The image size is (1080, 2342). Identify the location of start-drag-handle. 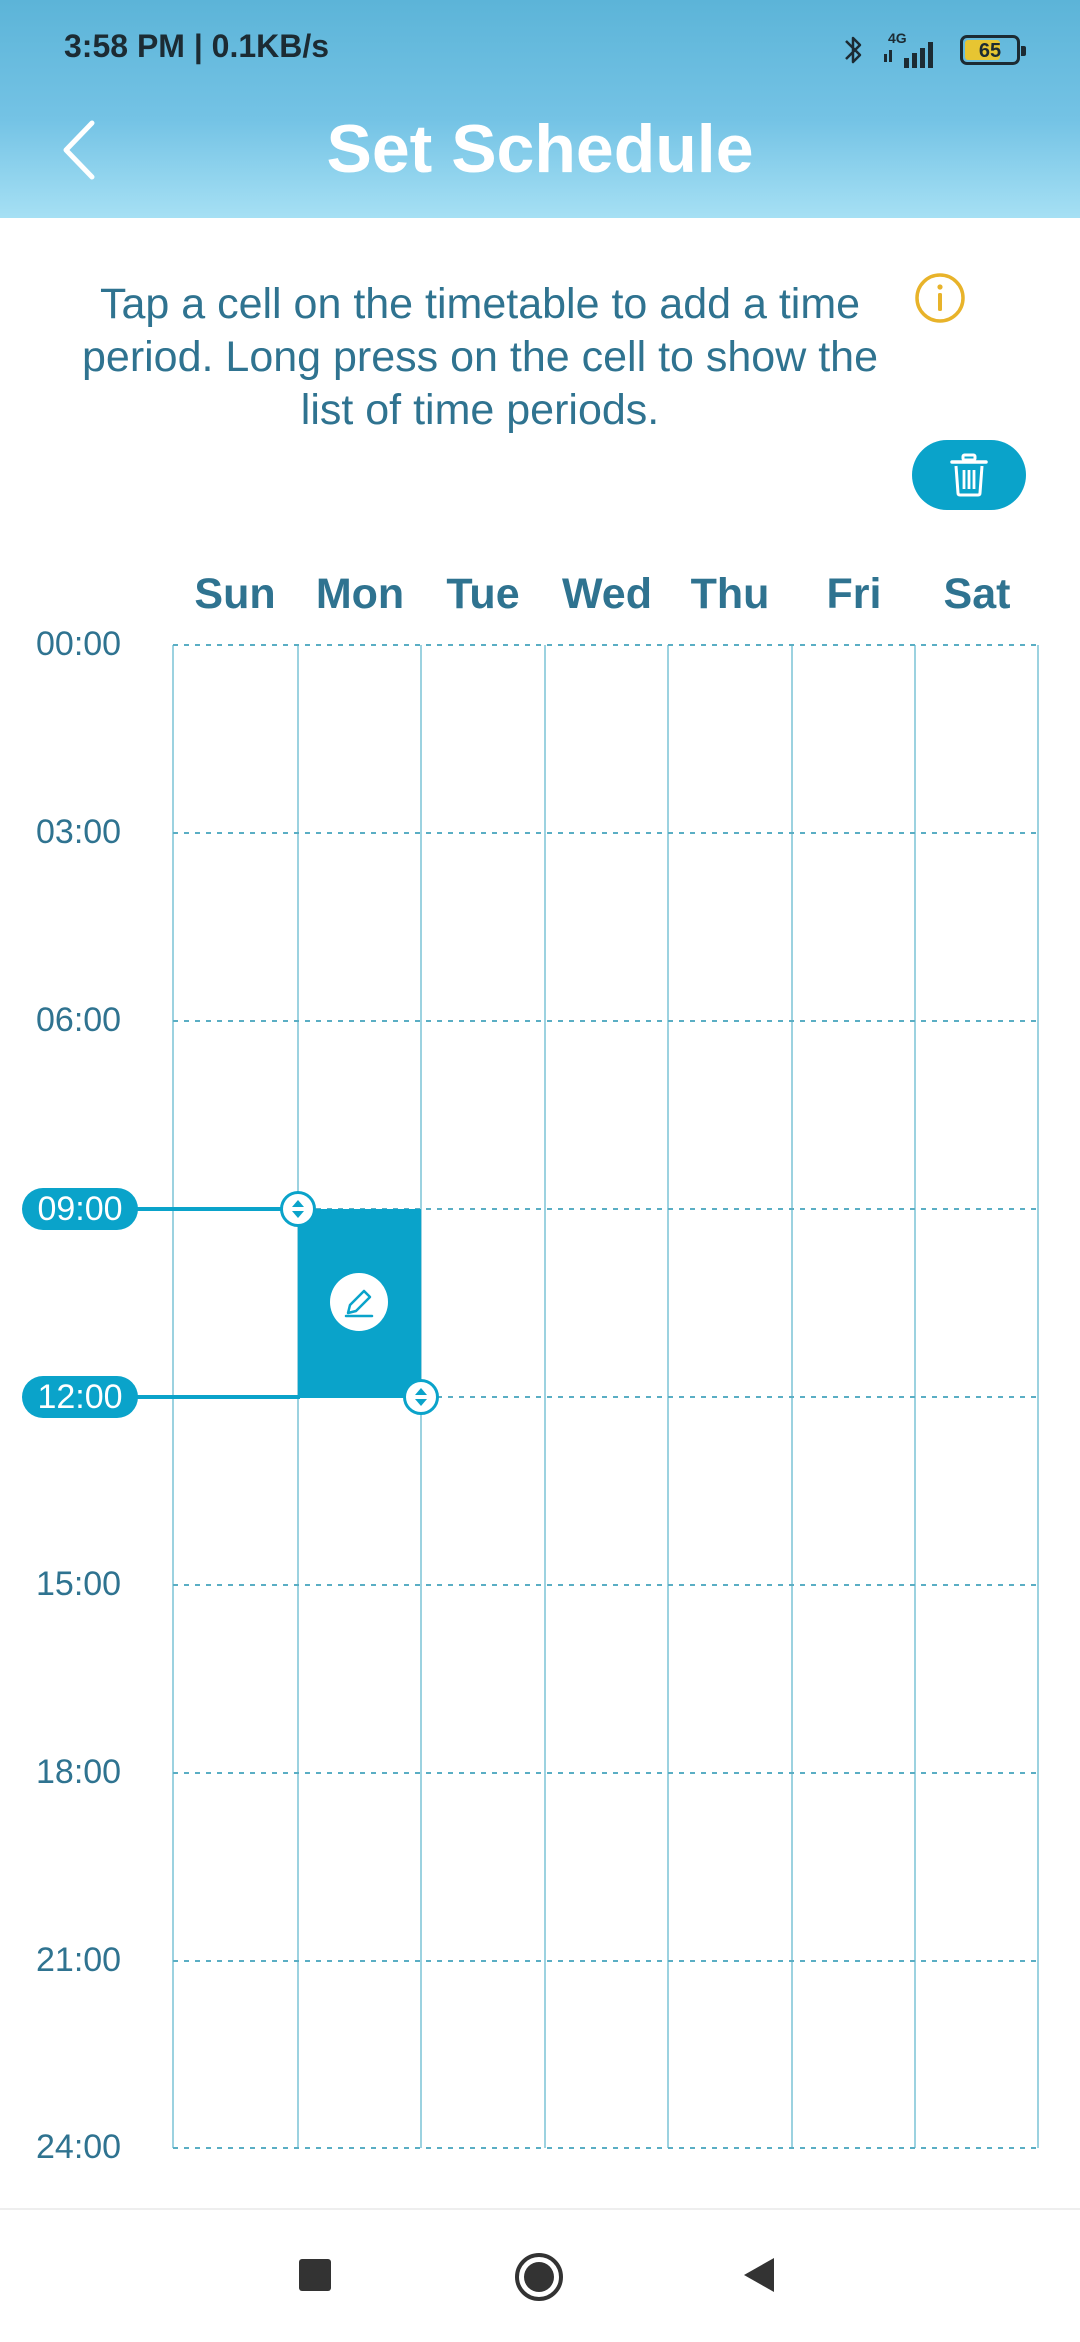
(298, 1209).